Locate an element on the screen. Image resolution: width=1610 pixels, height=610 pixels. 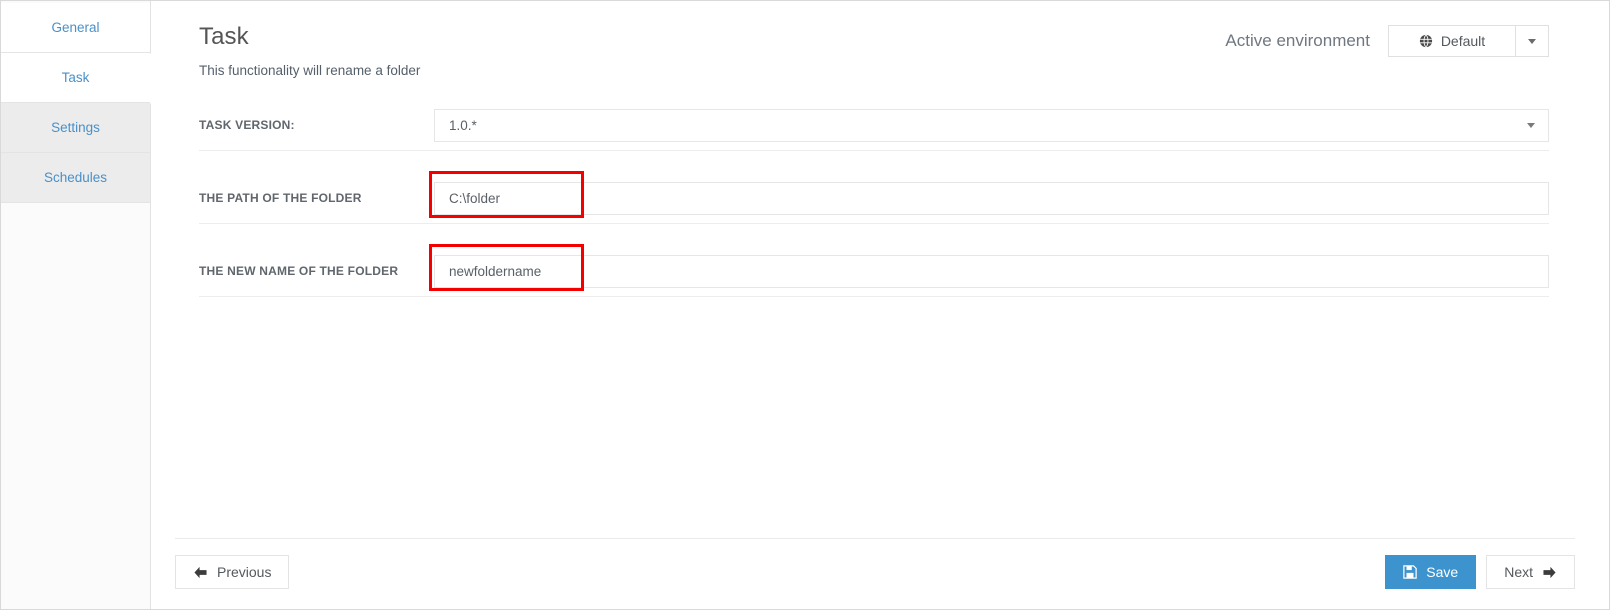
environment-dropdown-button is located at coordinates (1532, 41).